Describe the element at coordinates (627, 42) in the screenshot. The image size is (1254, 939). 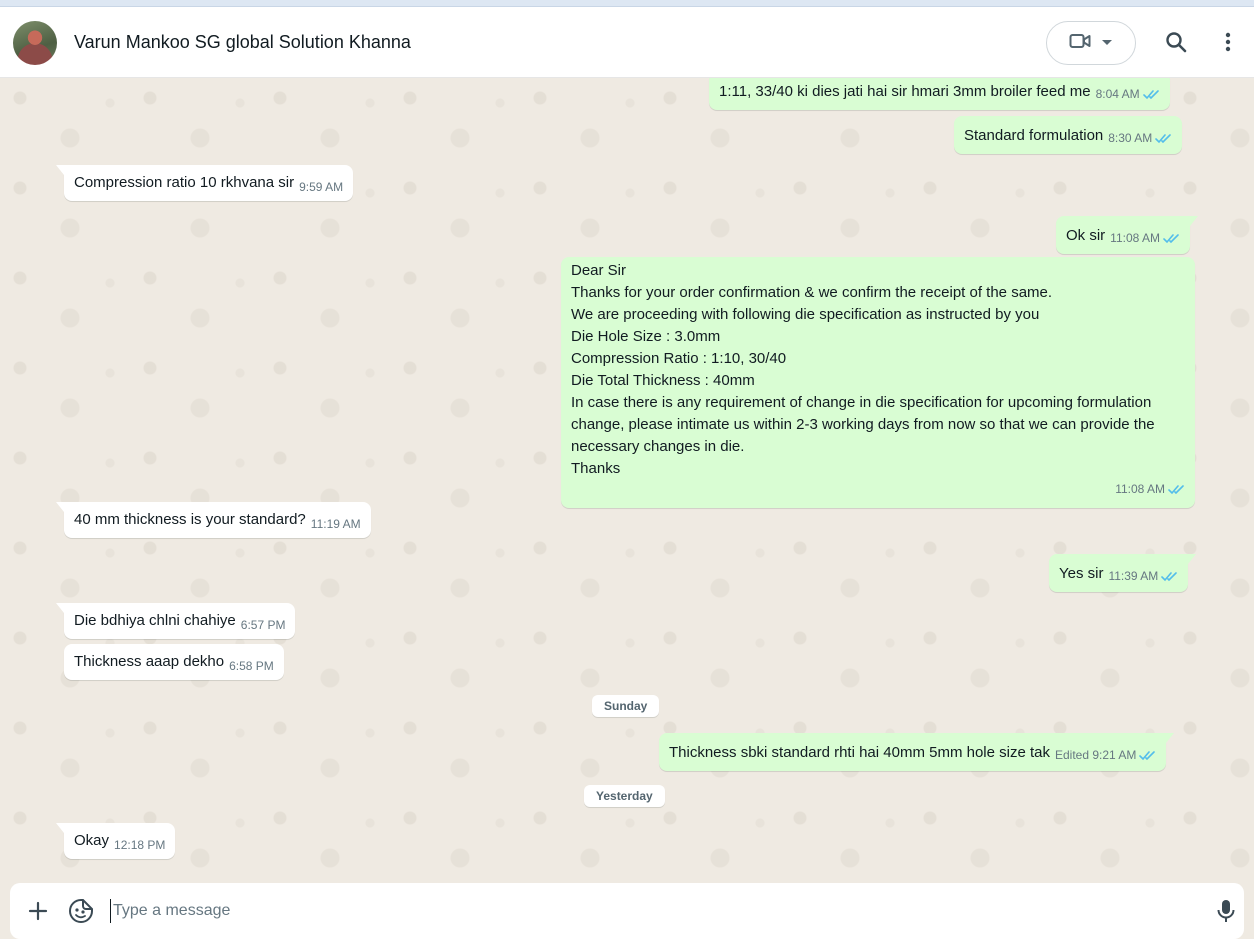
I see `chat-header: Varun Mankoo SG global Solution Khanna` at that location.